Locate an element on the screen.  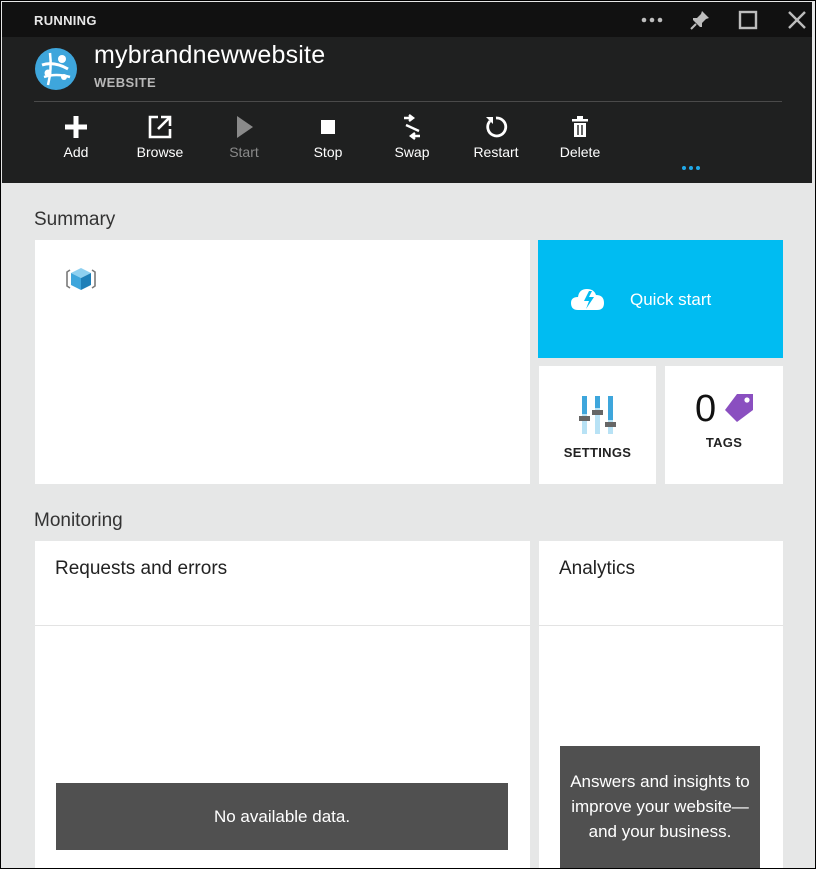
requests-errors-title: Requests and errors is located at coordinates (141, 568).